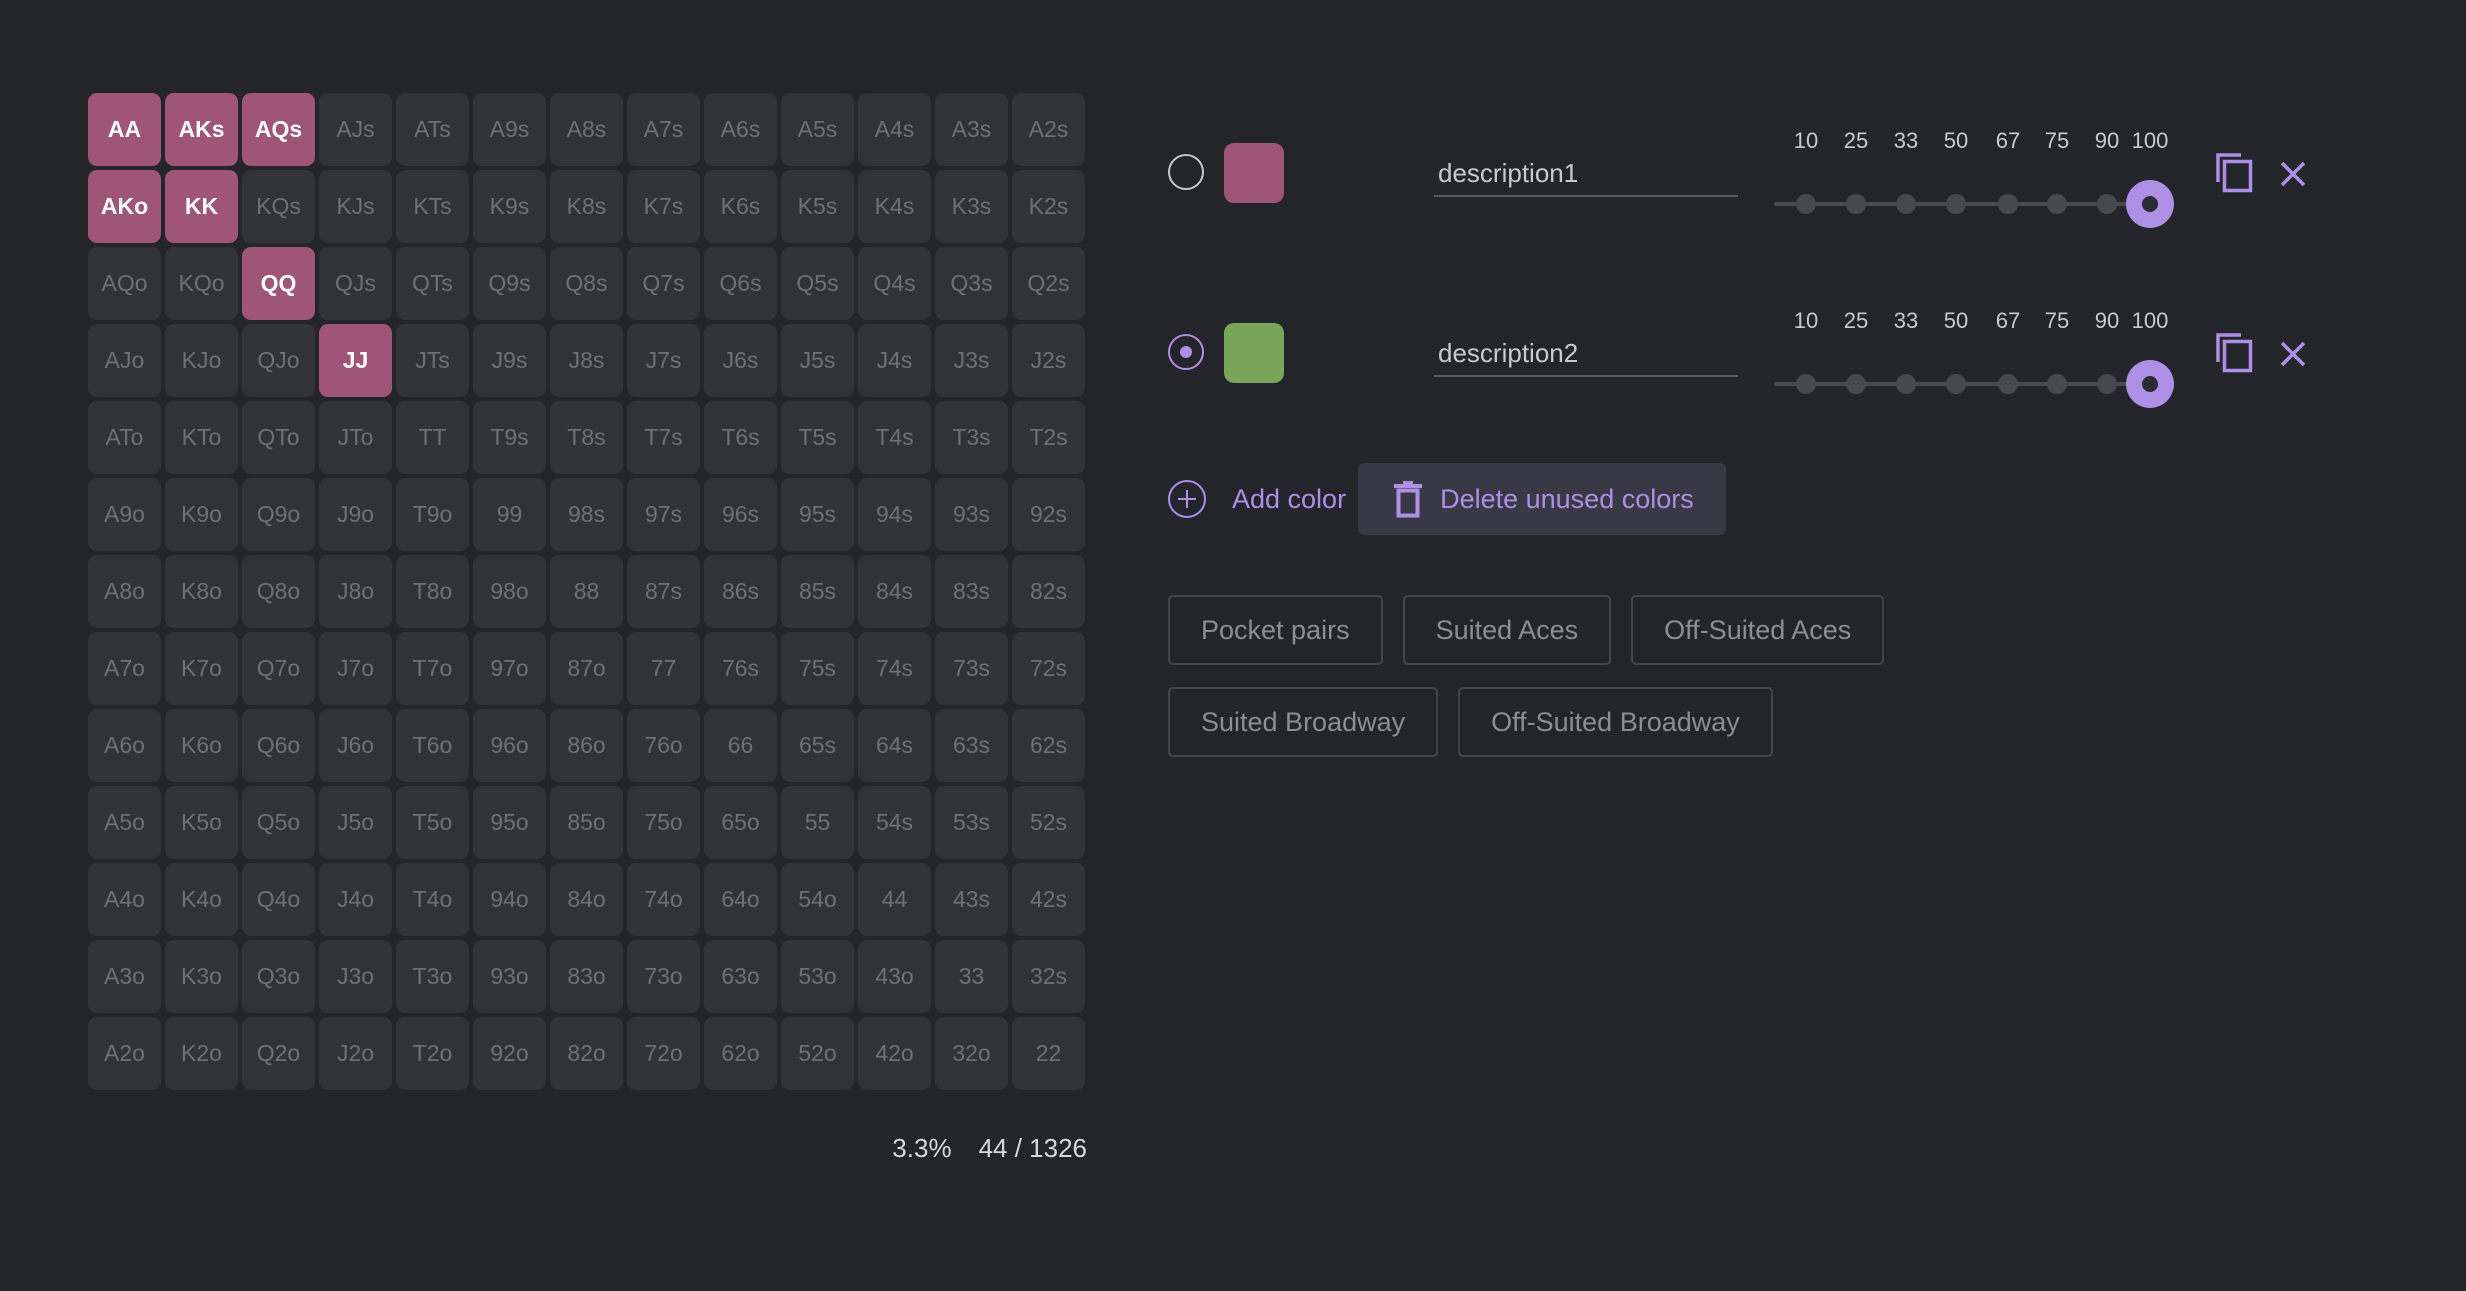 This screenshot has height=1291, width=2466. What do you see at coordinates (1048, 822) in the screenshot?
I see `hand-cell: 52s` at bounding box center [1048, 822].